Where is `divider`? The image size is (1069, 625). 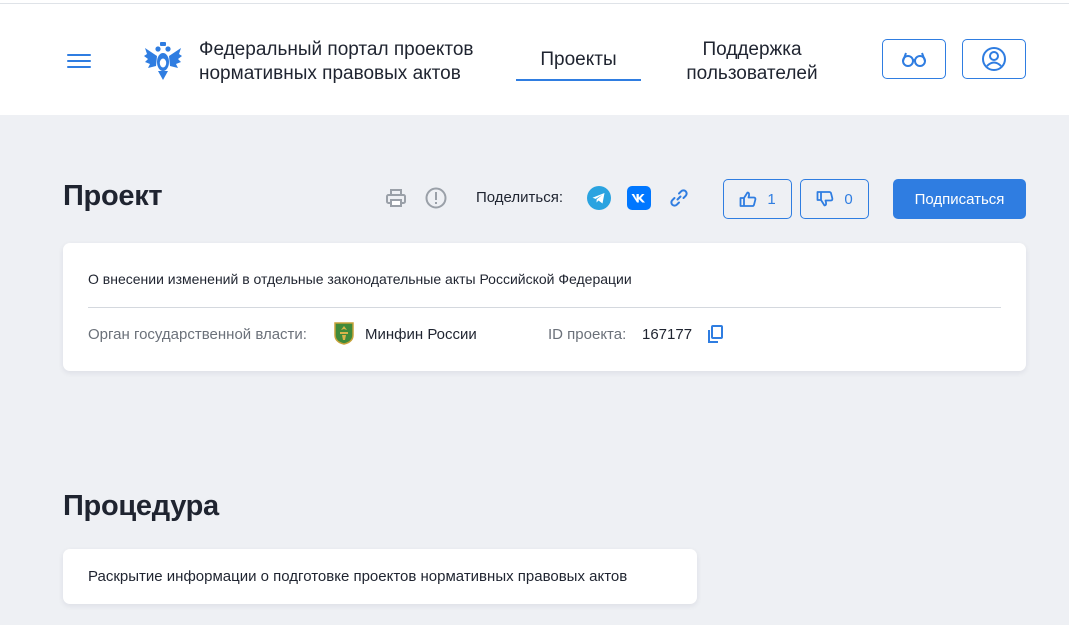
divider is located at coordinates (544, 307).